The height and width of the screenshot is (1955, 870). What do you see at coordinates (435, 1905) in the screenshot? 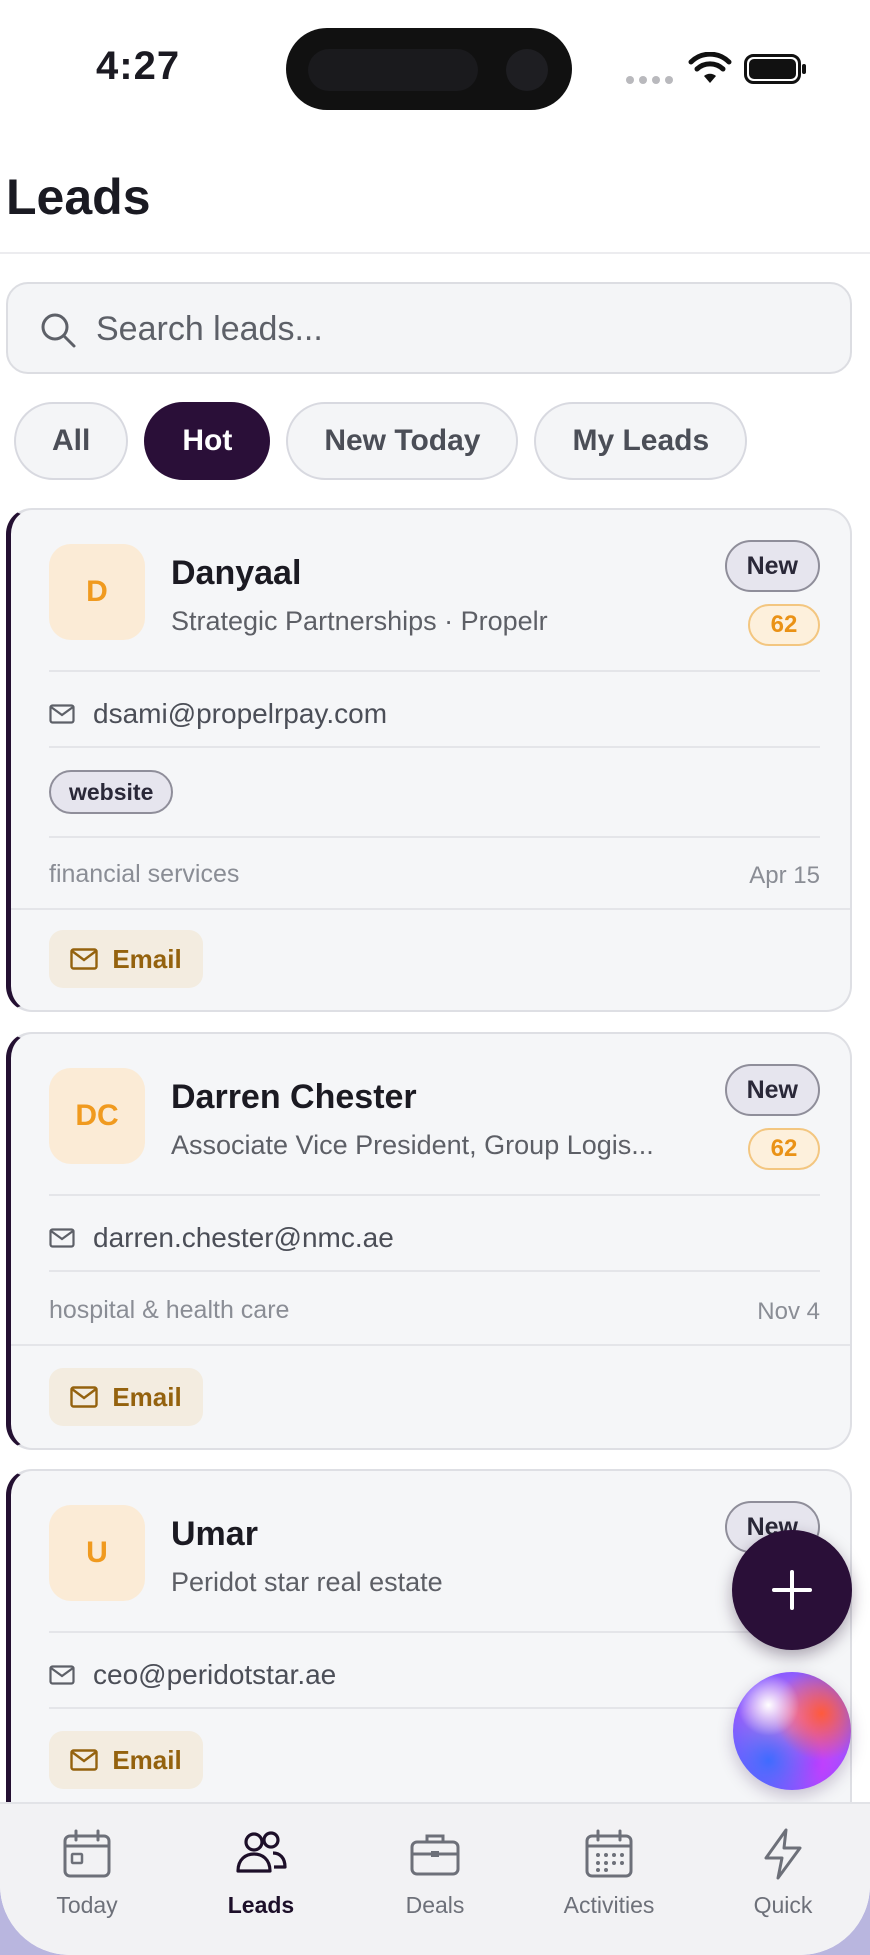
I see `tab-label: Deals` at bounding box center [435, 1905].